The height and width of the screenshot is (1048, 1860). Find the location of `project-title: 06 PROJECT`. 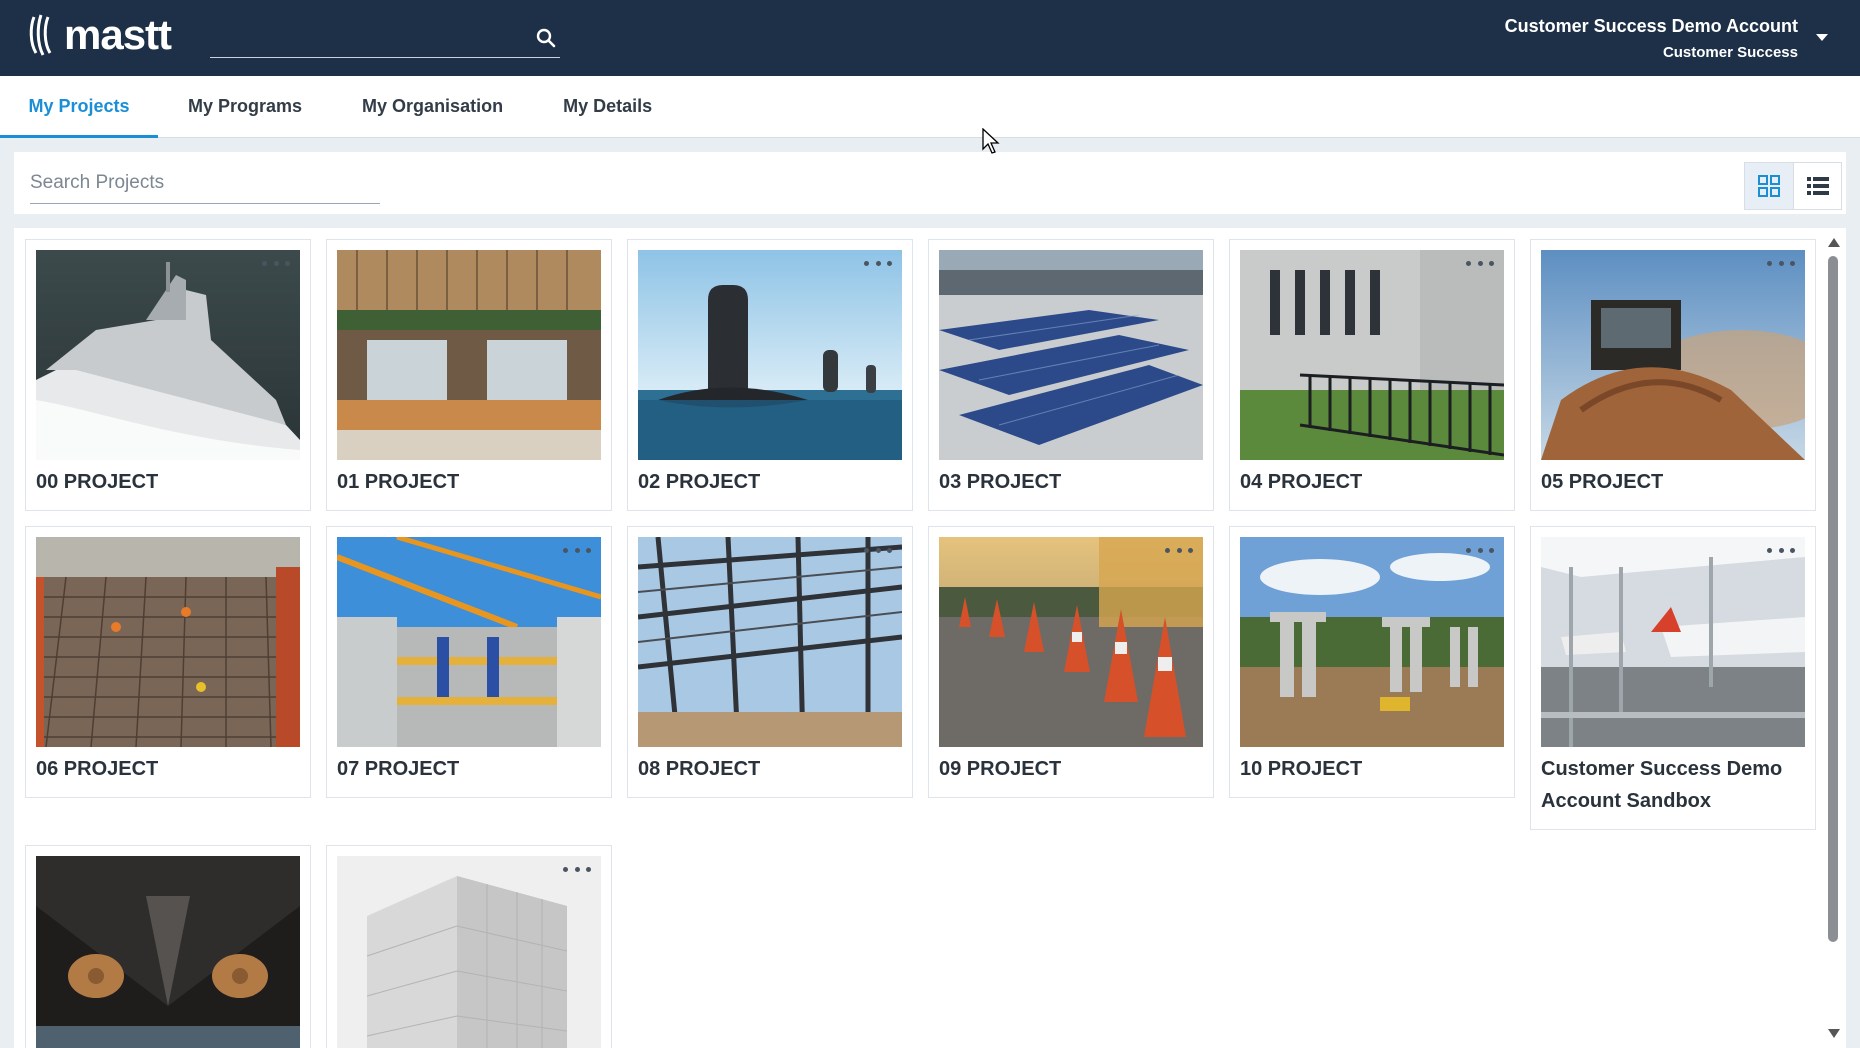

project-title: 06 PROJECT is located at coordinates (97, 769).